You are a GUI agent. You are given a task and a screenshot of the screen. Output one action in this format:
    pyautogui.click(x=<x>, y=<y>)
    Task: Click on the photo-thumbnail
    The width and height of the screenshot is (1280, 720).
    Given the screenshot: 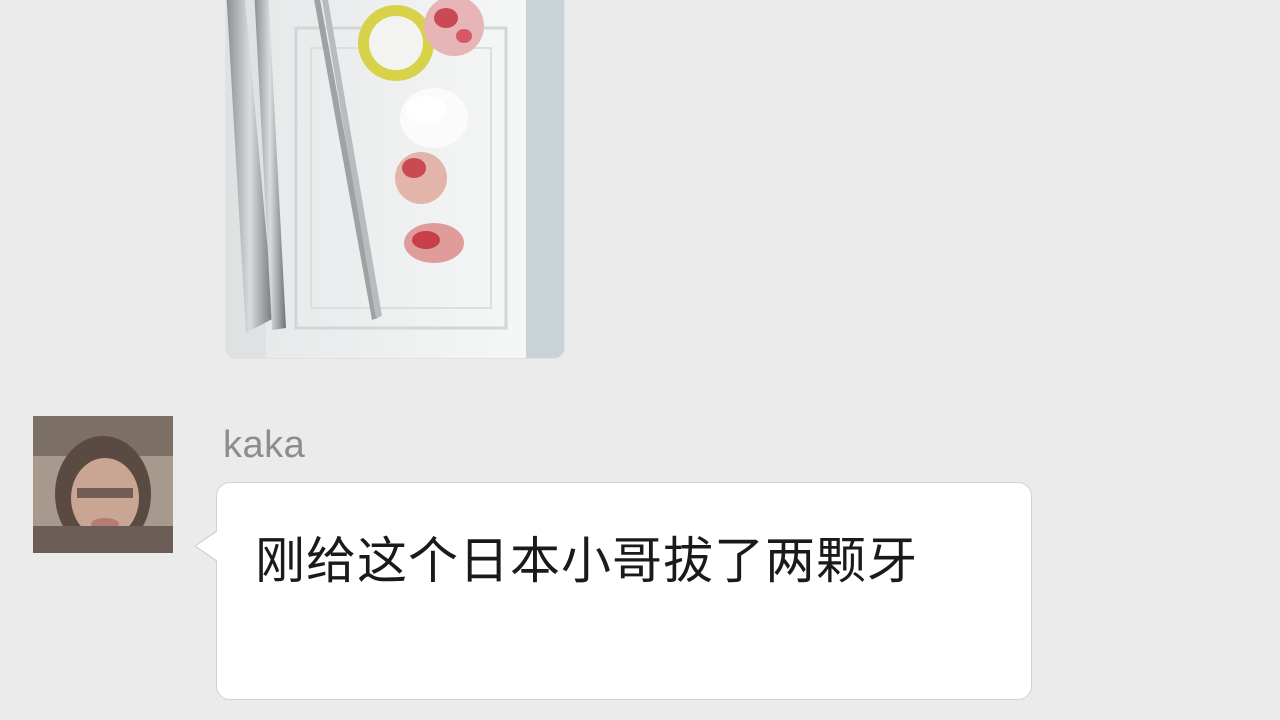 What is the action you would take?
    pyautogui.click(x=395, y=179)
    